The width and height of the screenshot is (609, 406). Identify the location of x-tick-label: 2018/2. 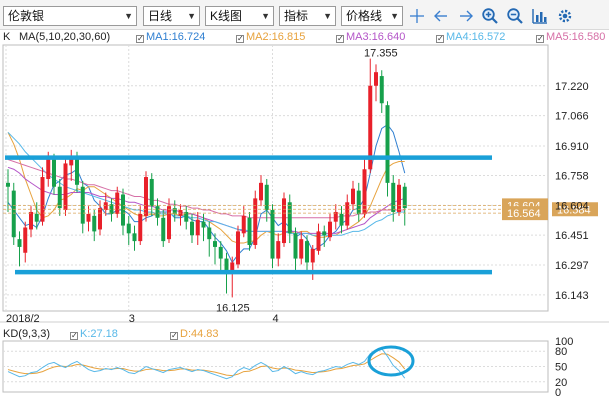
(23, 319).